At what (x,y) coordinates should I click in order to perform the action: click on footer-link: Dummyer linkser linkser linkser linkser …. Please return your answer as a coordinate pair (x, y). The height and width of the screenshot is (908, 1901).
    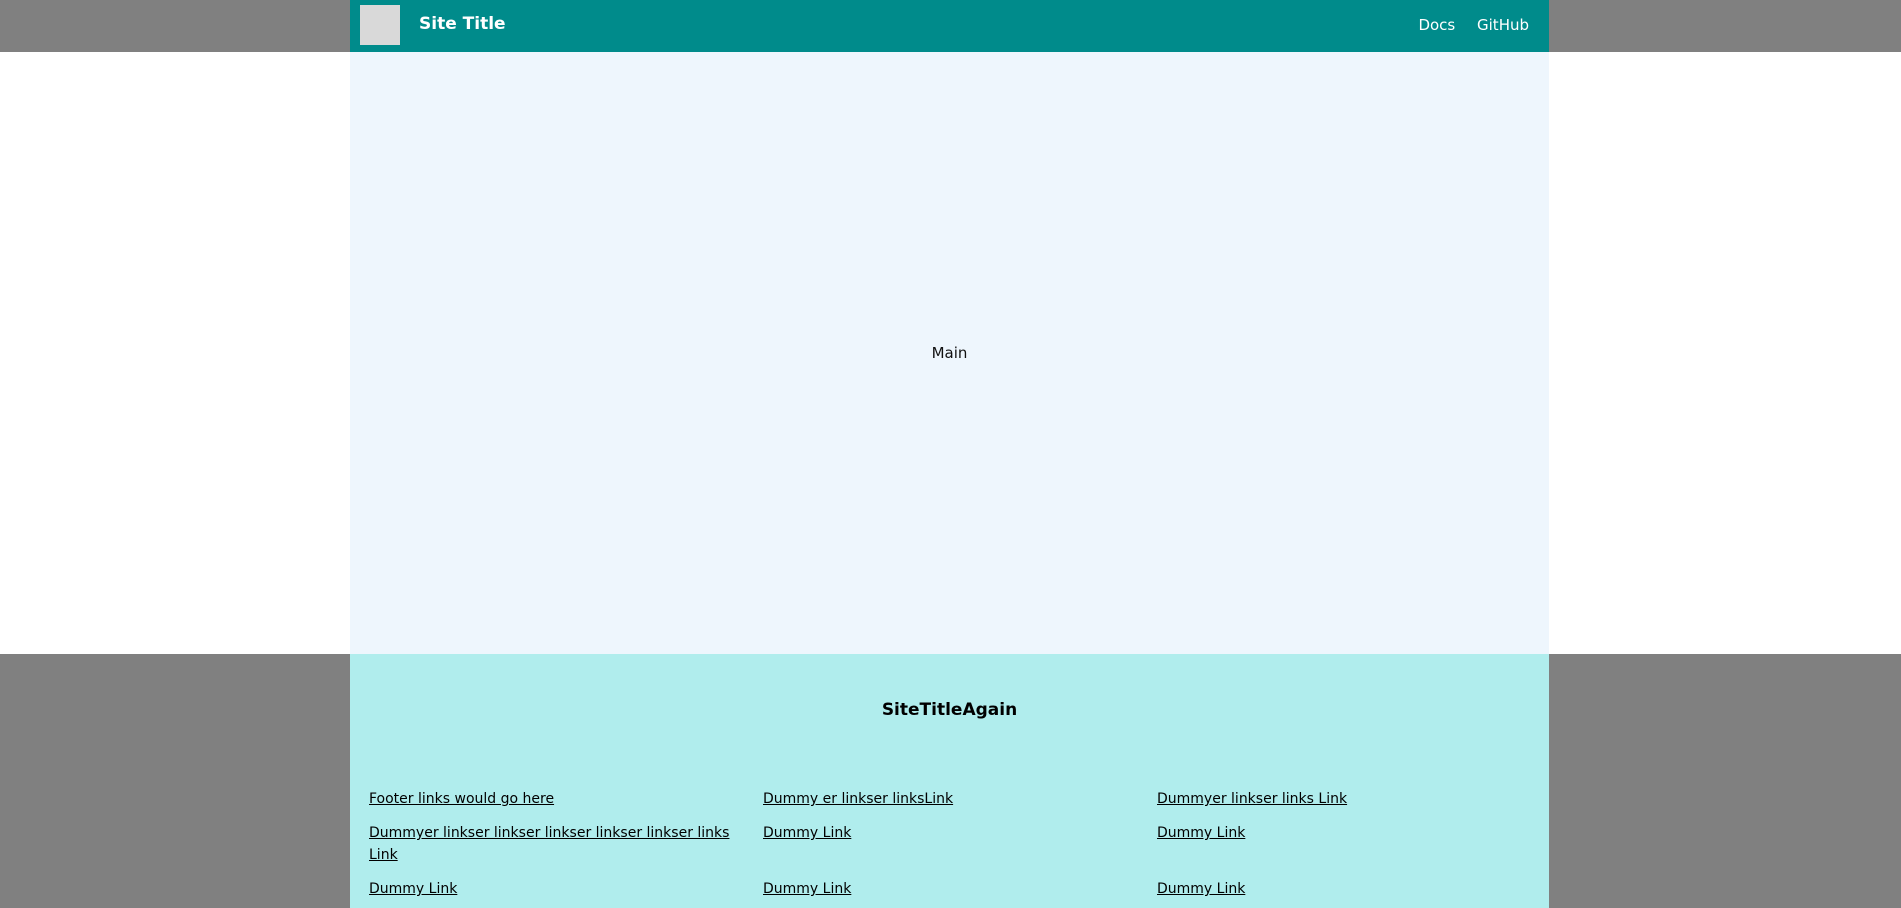
    Looking at the image, I should click on (566, 844).